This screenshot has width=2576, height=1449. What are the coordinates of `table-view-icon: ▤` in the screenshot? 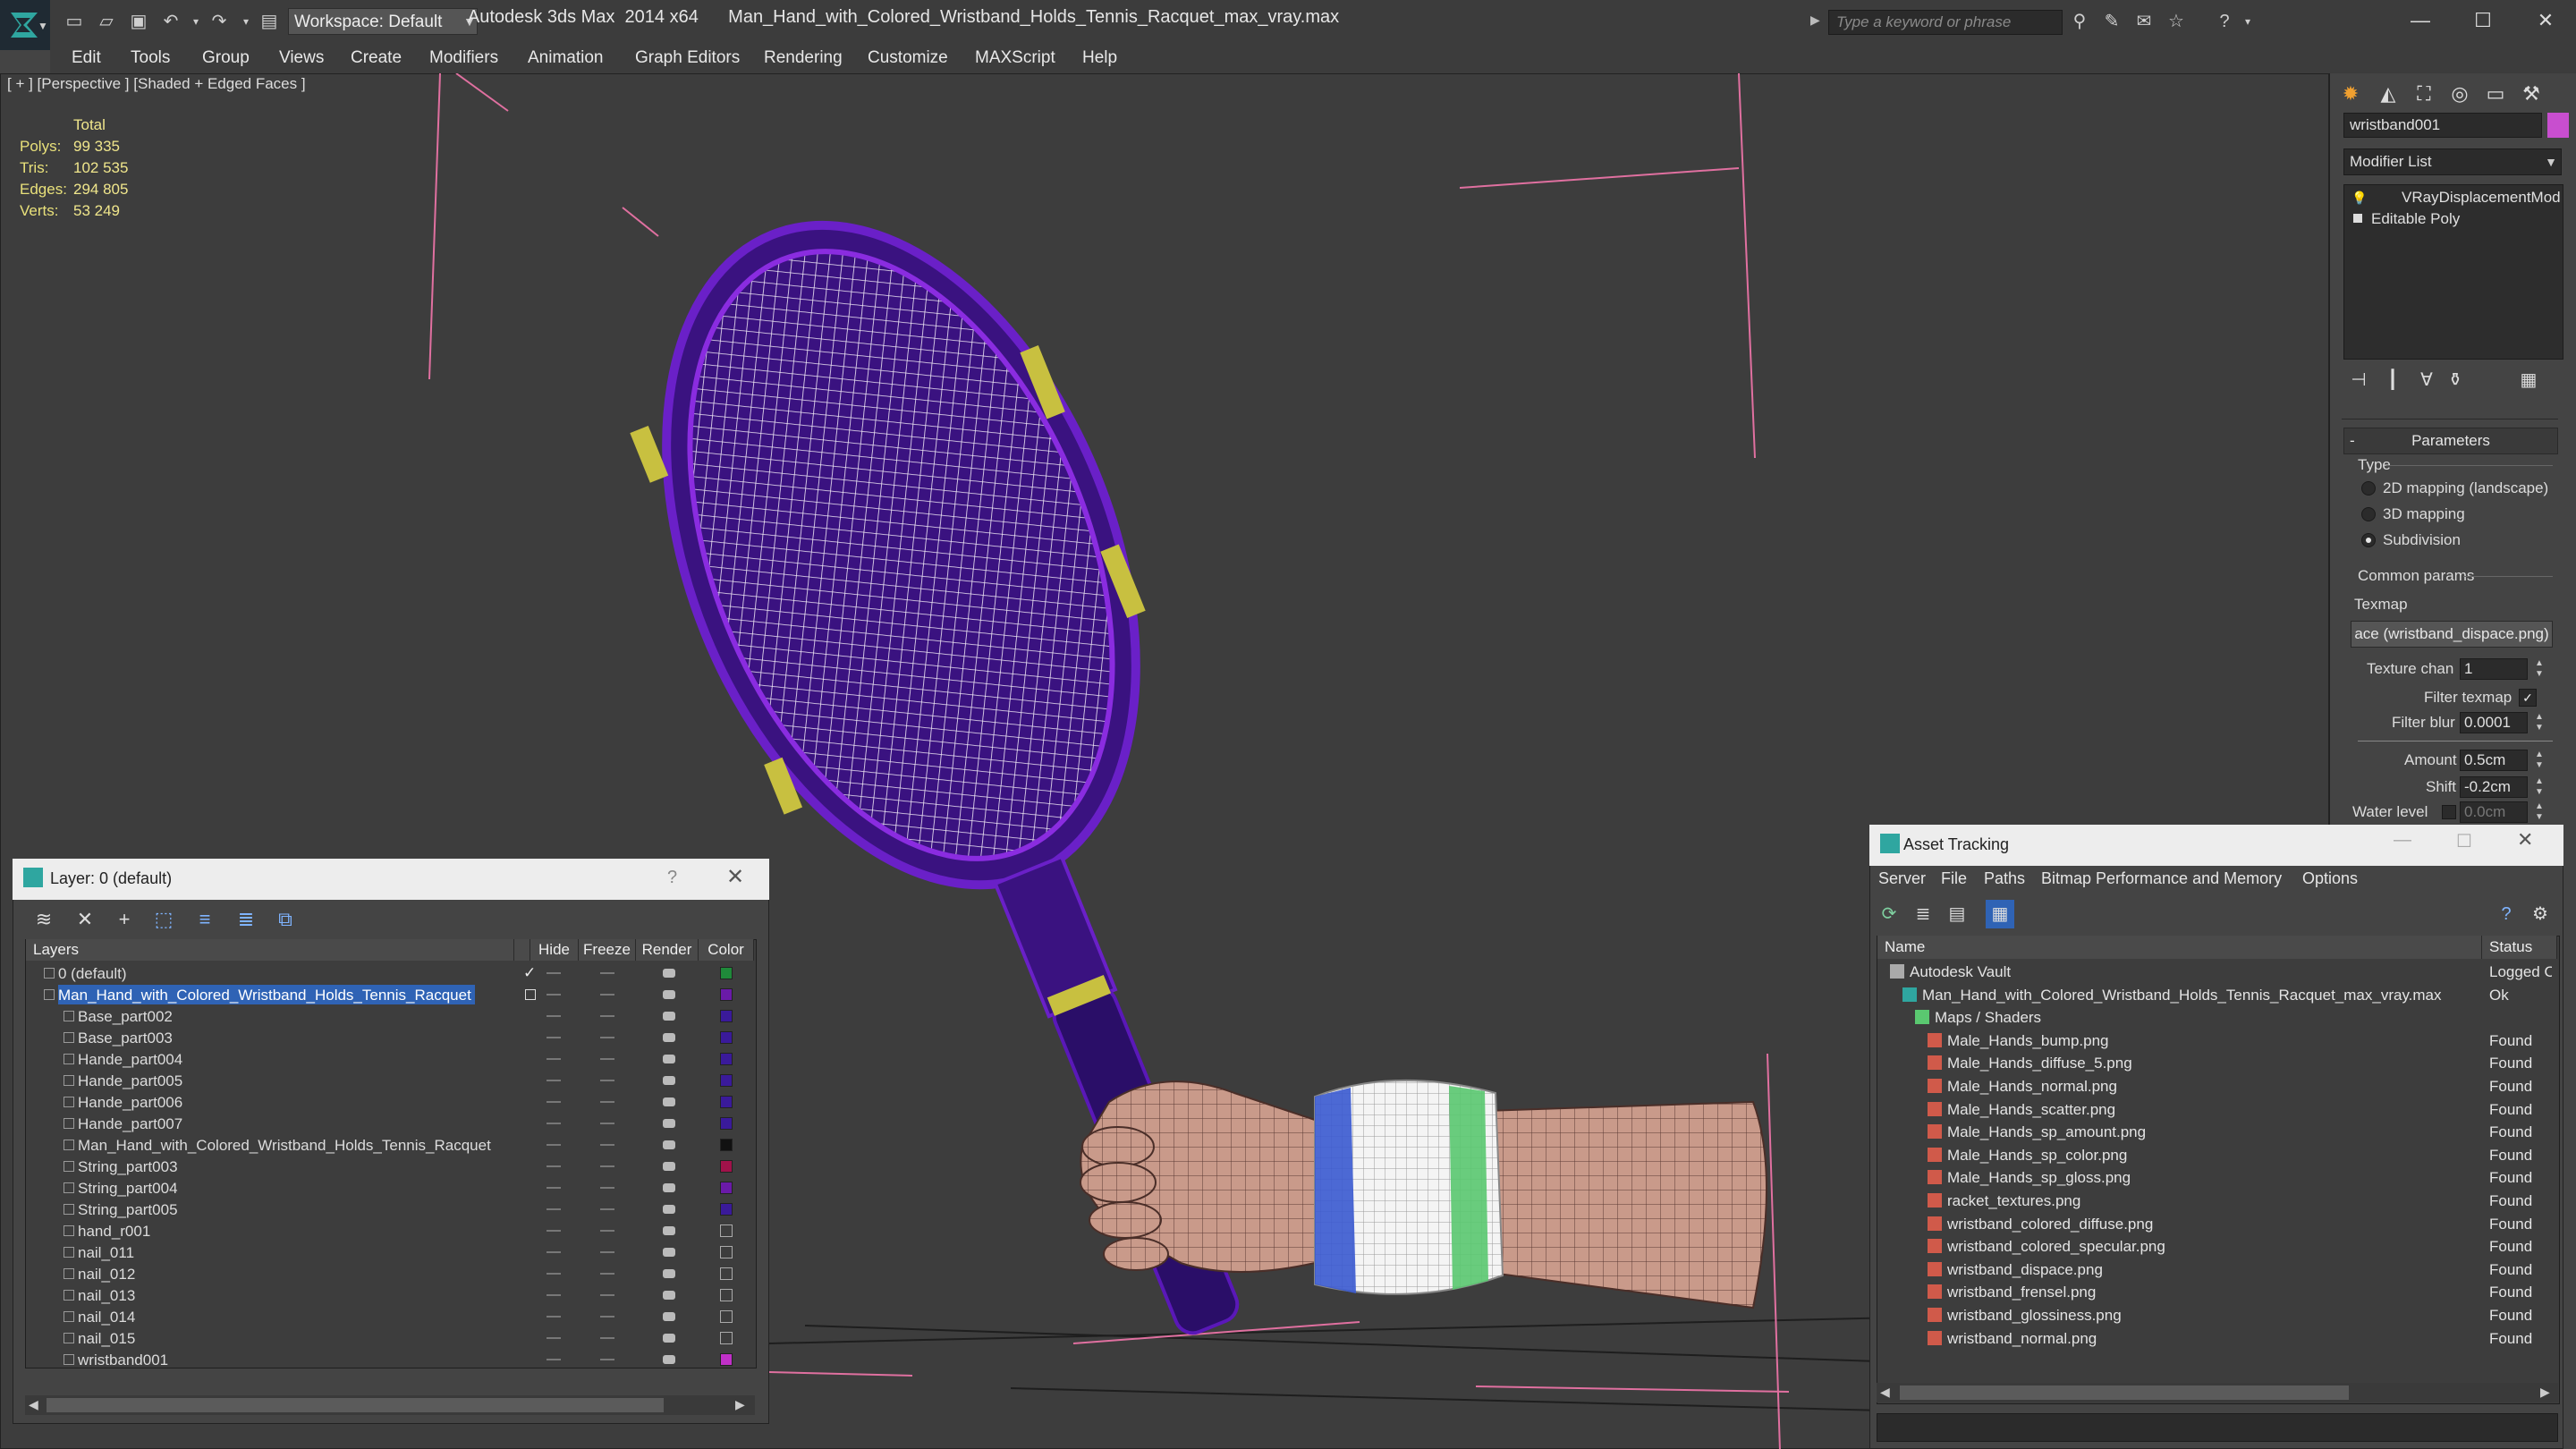 It's located at (1957, 914).